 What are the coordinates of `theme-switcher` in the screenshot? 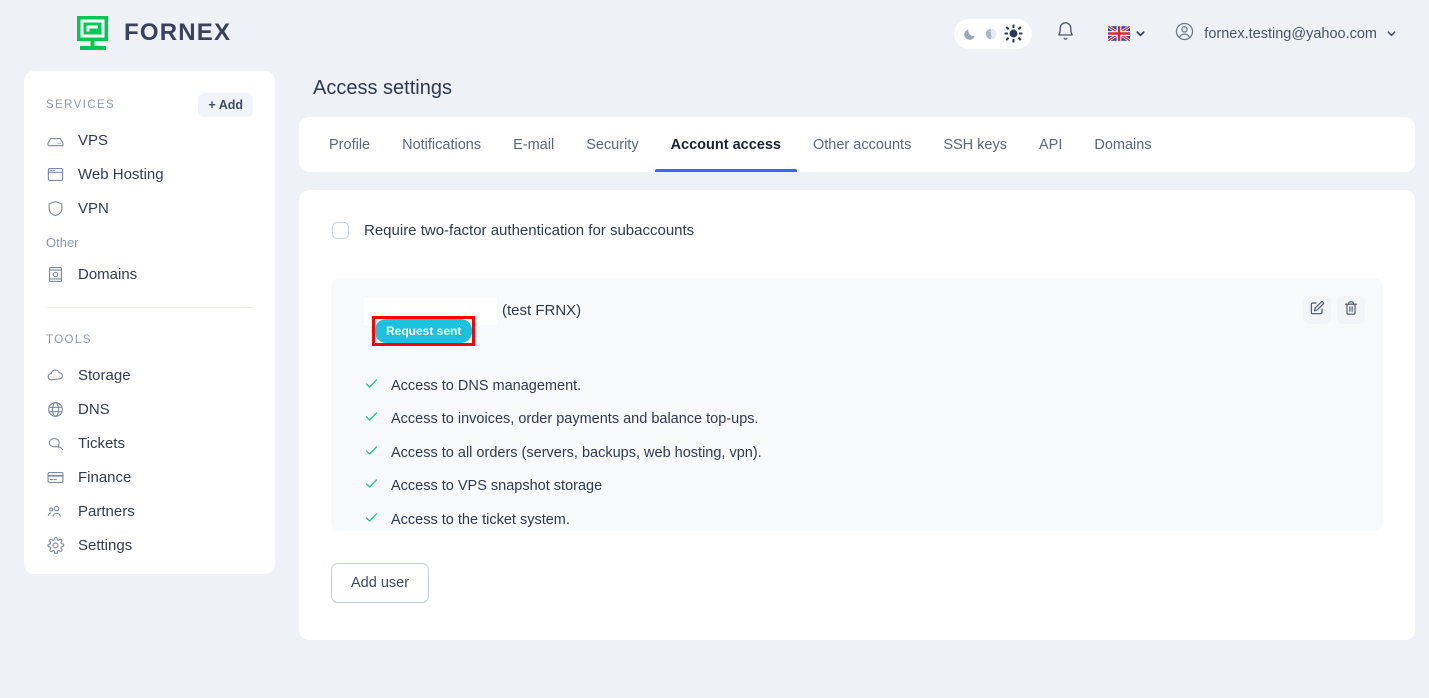 It's located at (993, 33).